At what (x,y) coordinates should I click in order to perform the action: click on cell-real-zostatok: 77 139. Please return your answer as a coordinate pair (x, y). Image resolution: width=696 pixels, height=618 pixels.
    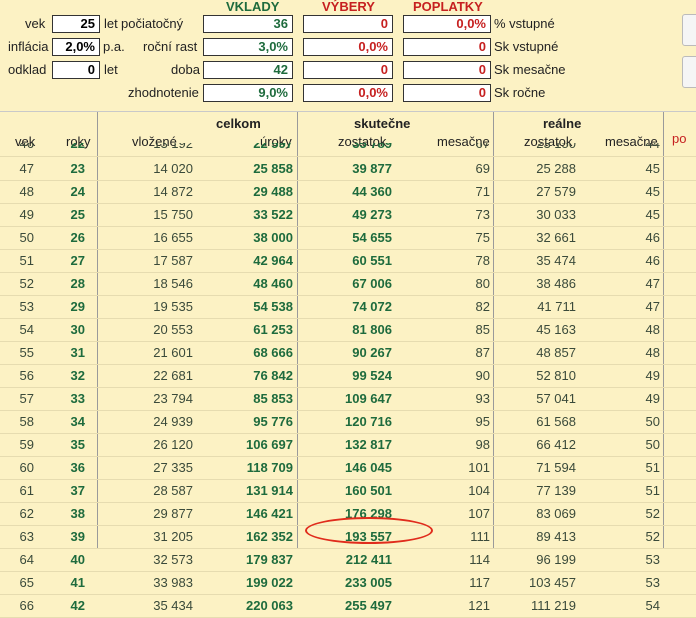
    Looking at the image, I should click on (556, 490).